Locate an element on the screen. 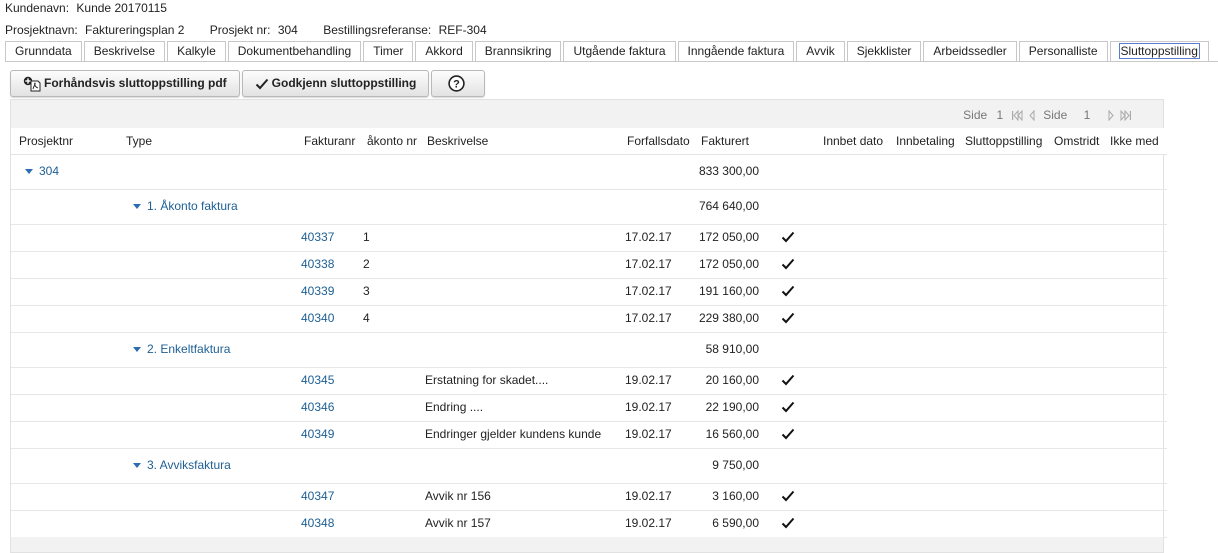  invoice-row: 40347 Avvik nr 156 19.02.17 3 160,00 is located at coordinates (589, 497).